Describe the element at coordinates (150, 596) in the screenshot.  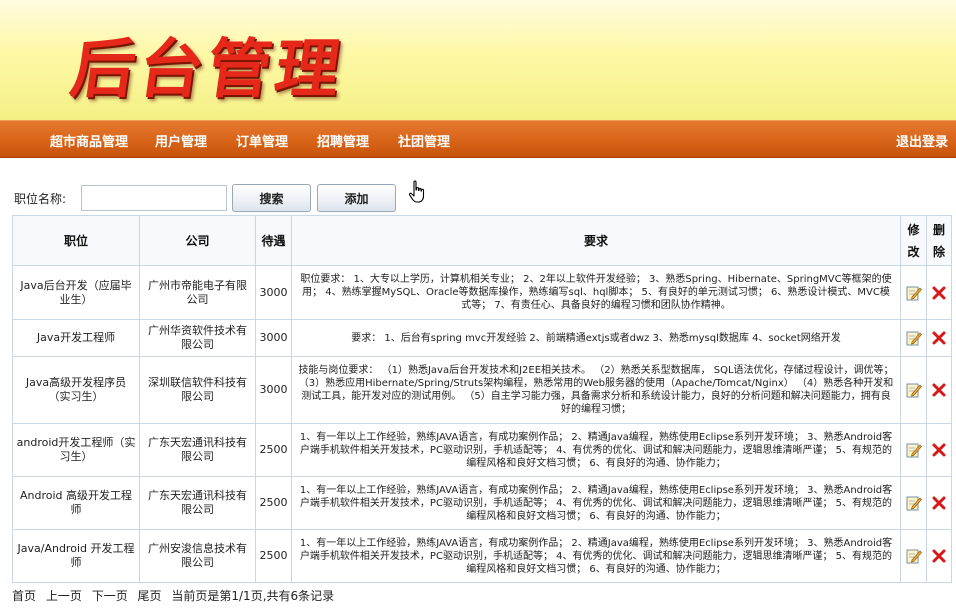
I see `last-page-link: 尾页` at that location.